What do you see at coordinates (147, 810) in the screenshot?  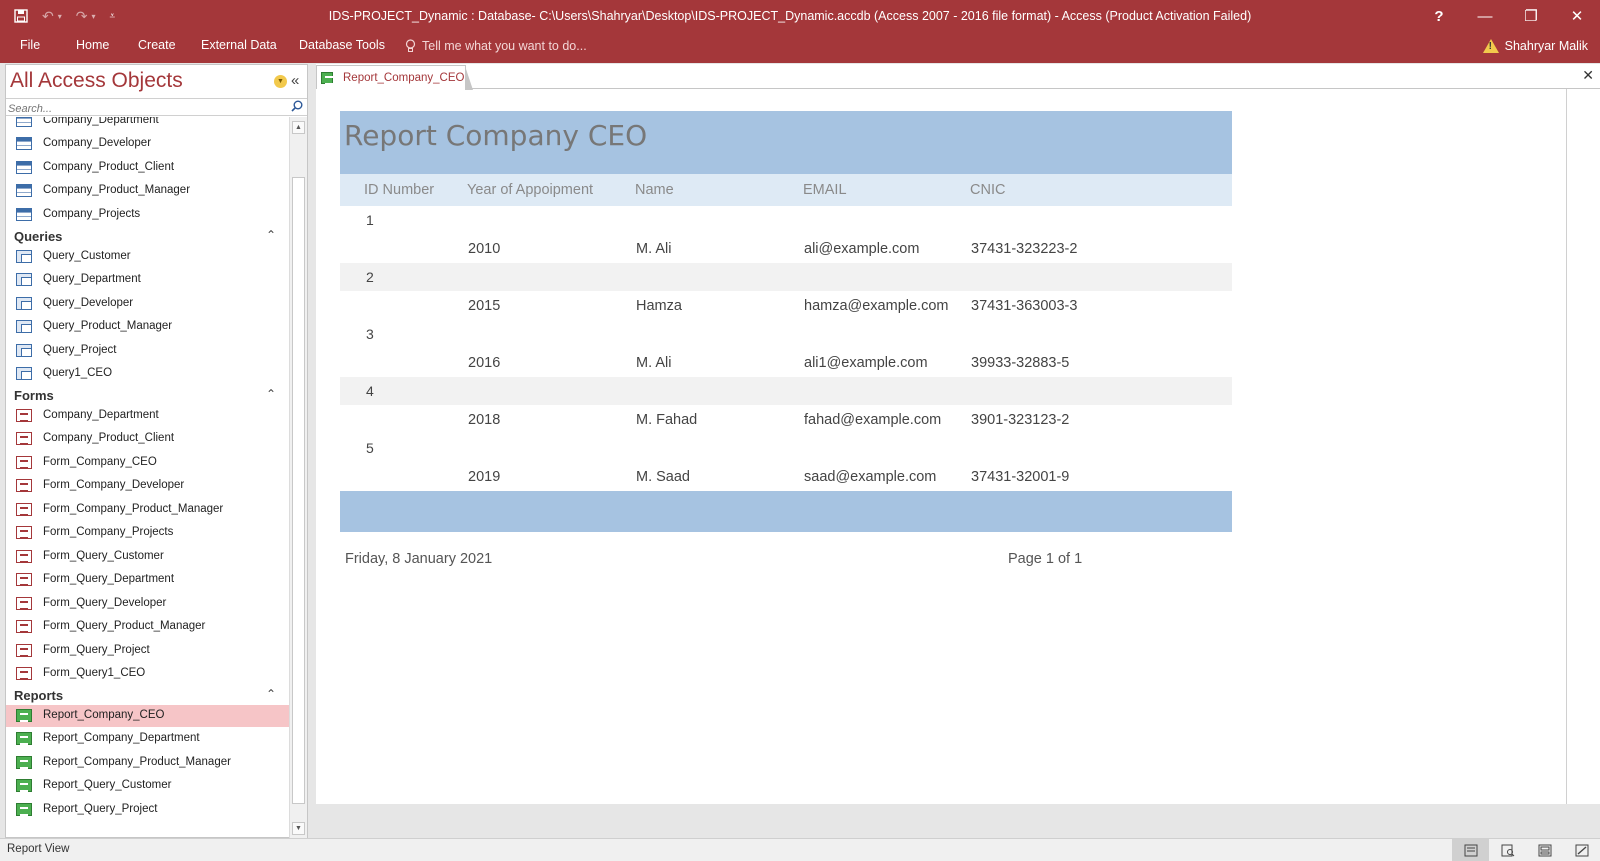 I see `nav-report-item: Report_Query_Project` at bounding box center [147, 810].